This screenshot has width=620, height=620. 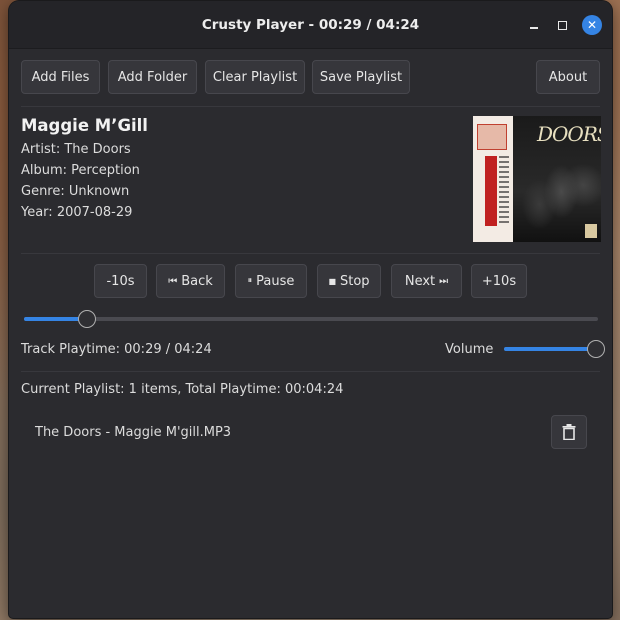 I want to click on playlist-item: The Doors - Maggie M'gill.MP3, so click(x=133, y=432).